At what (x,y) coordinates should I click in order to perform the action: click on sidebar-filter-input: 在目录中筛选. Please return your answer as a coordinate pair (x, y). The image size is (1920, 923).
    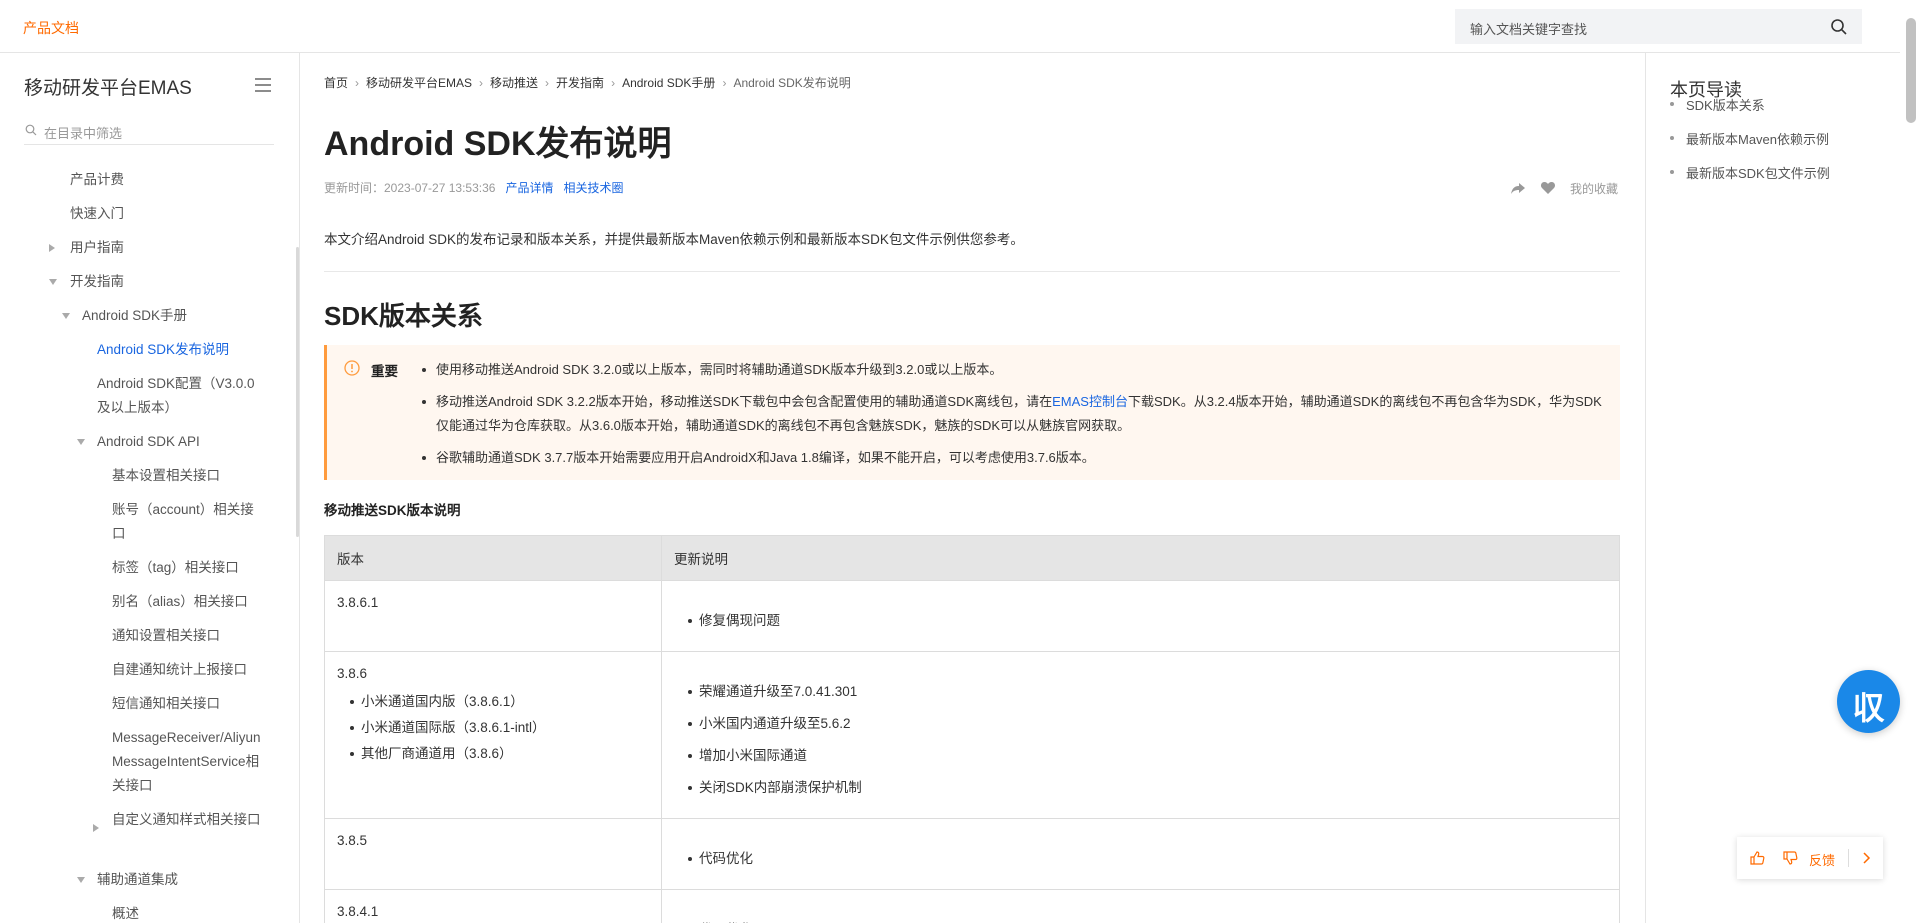
    Looking at the image, I should click on (149, 131).